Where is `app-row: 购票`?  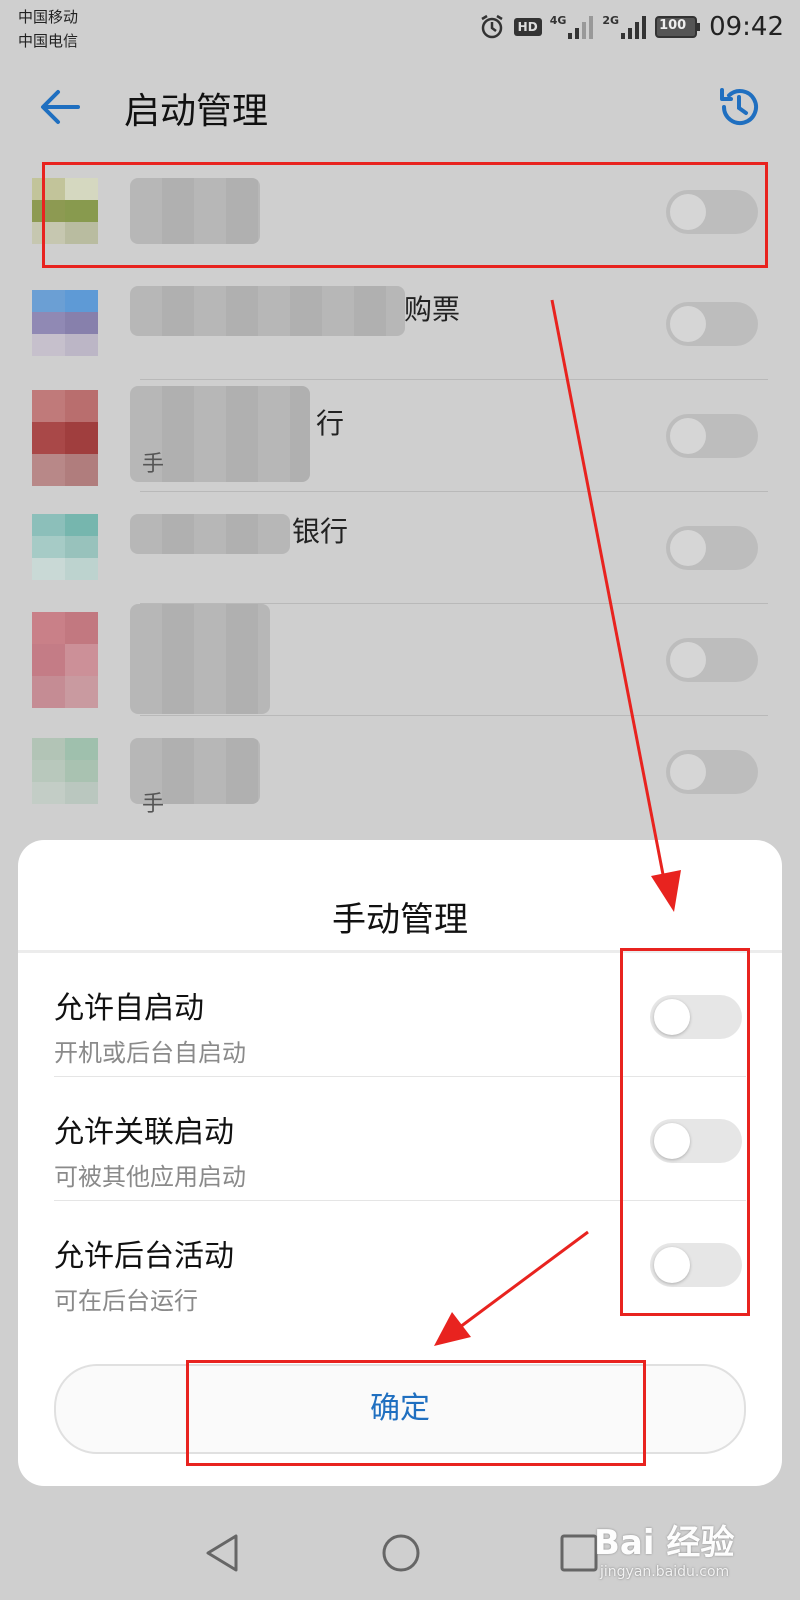
app-row: 购票 is located at coordinates (400, 324).